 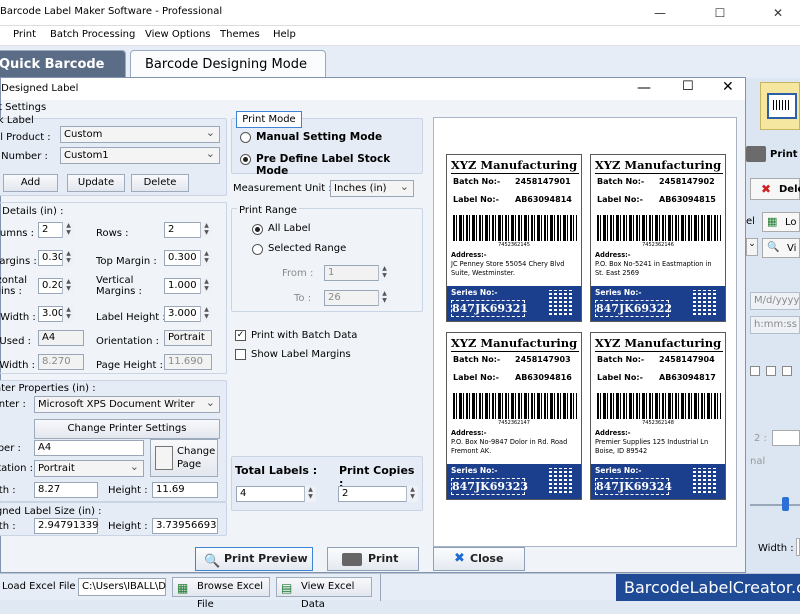 What do you see at coordinates (658, 245) in the screenshot?
I see `barcode-number: 7452362146` at bounding box center [658, 245].